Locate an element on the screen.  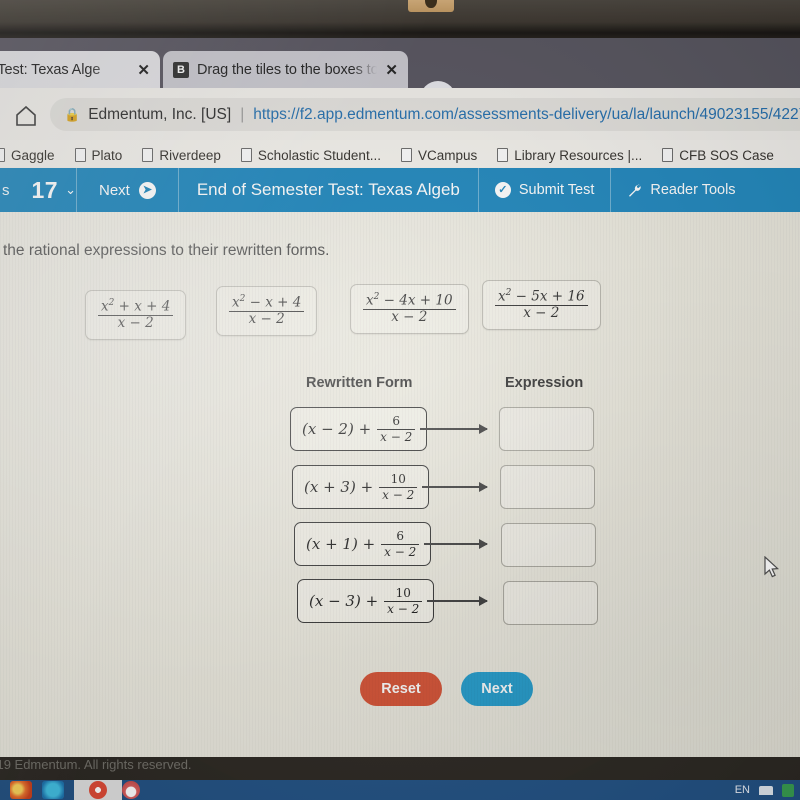
drag-tile: x2 − x + 4 x − 2 is located at coordinates (267, 311).